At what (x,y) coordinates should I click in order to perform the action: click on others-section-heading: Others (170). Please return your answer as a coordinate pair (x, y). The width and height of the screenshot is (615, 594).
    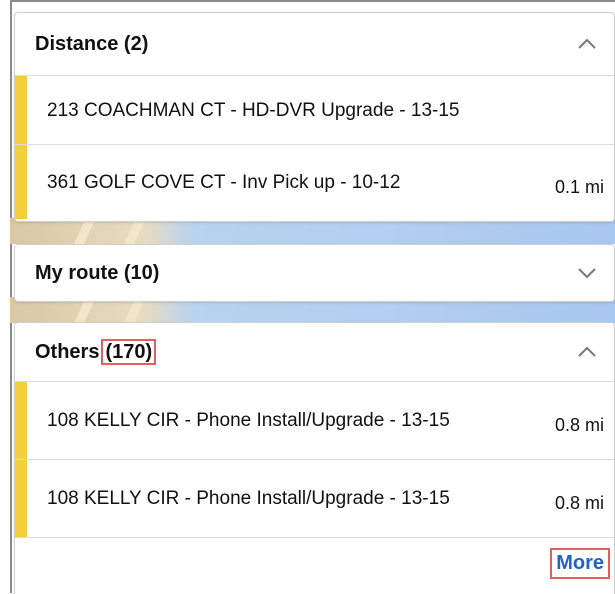
    Looking at the image, I should click on (96, 351).